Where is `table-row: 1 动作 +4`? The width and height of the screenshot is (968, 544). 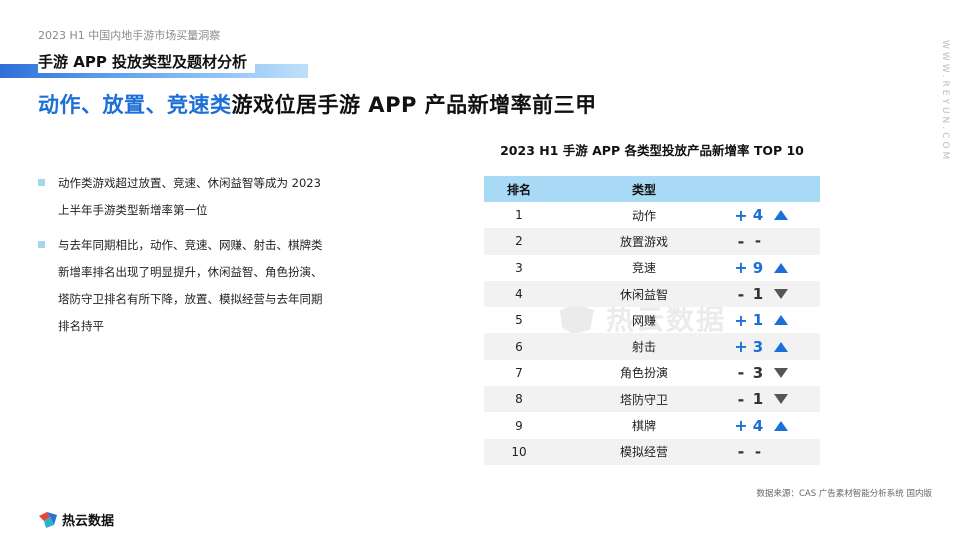
table-row: 1 动作 +4 is located at coordinates (652, 215).